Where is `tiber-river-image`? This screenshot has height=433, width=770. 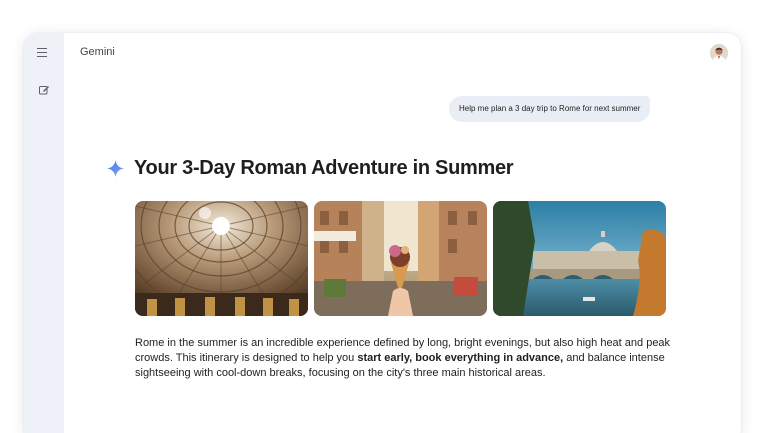 tiber-river-image is located at coordinates (579, 258).